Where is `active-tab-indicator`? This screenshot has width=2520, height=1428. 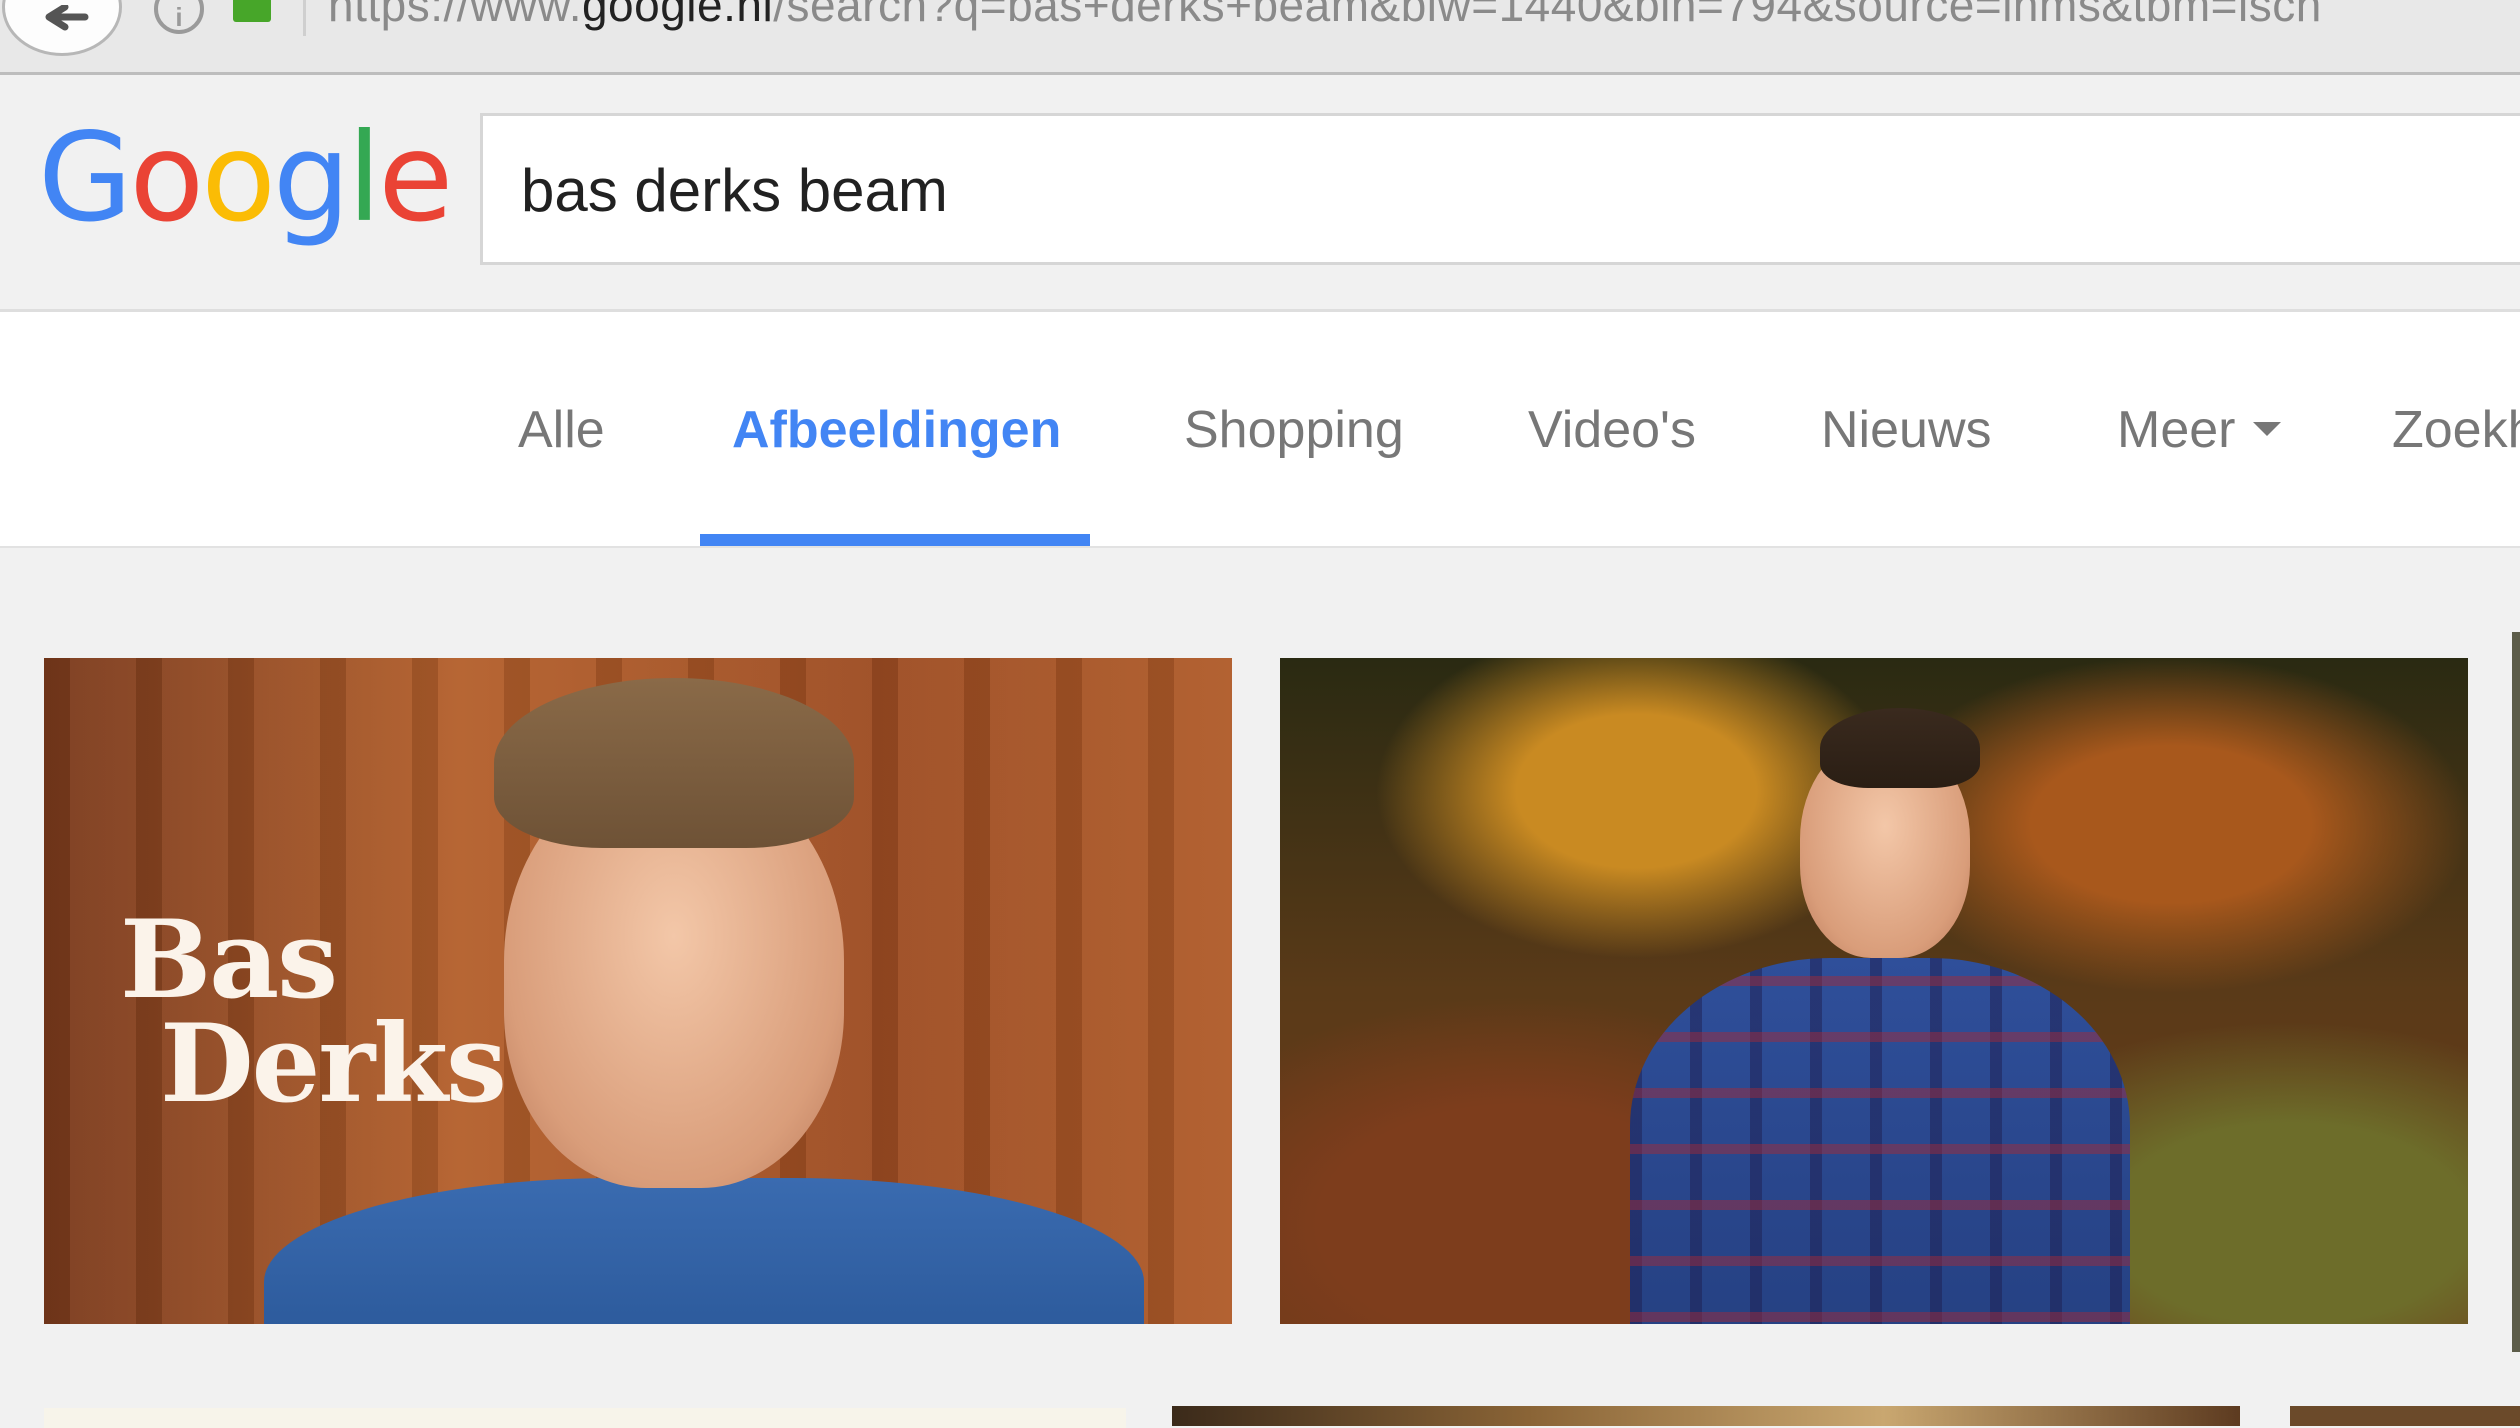
active-tab-indicator is located at coordinates (895, 540).